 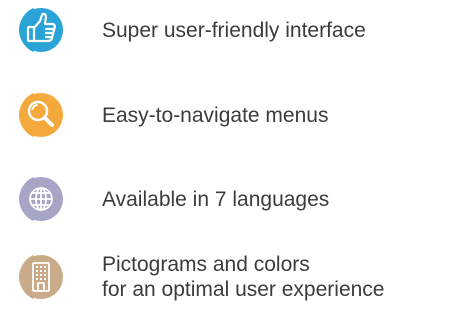 What do you see at coordinates (41, 277) in the screenshot?
I see `building-icon` at bounding box center [41, 277].